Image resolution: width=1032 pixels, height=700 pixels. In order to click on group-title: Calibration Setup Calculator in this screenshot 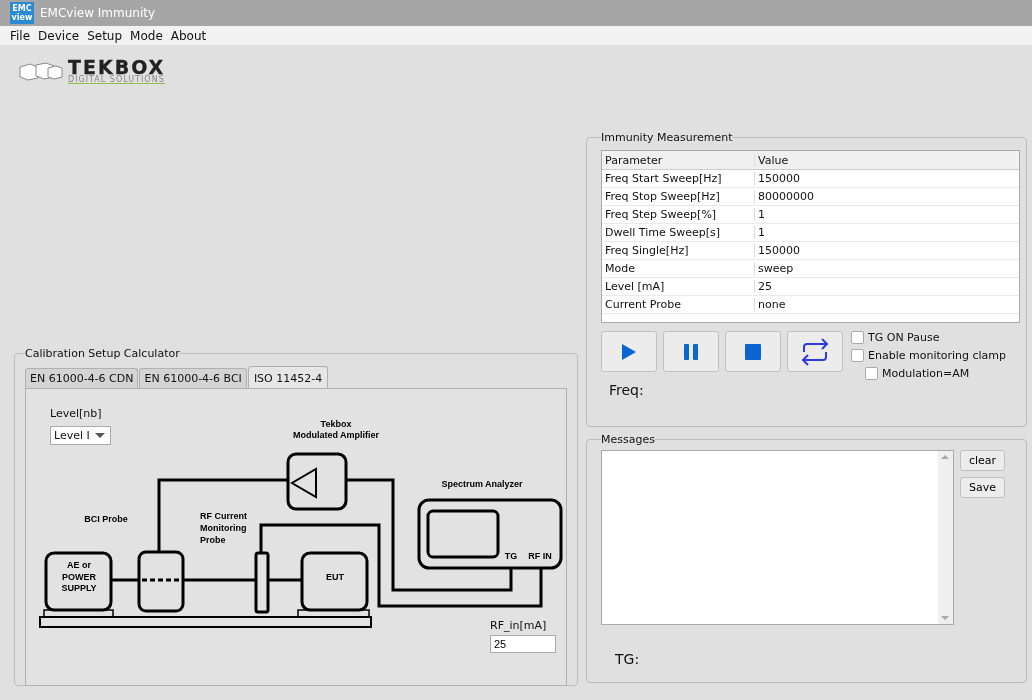, I will do `click(102, 353)`.